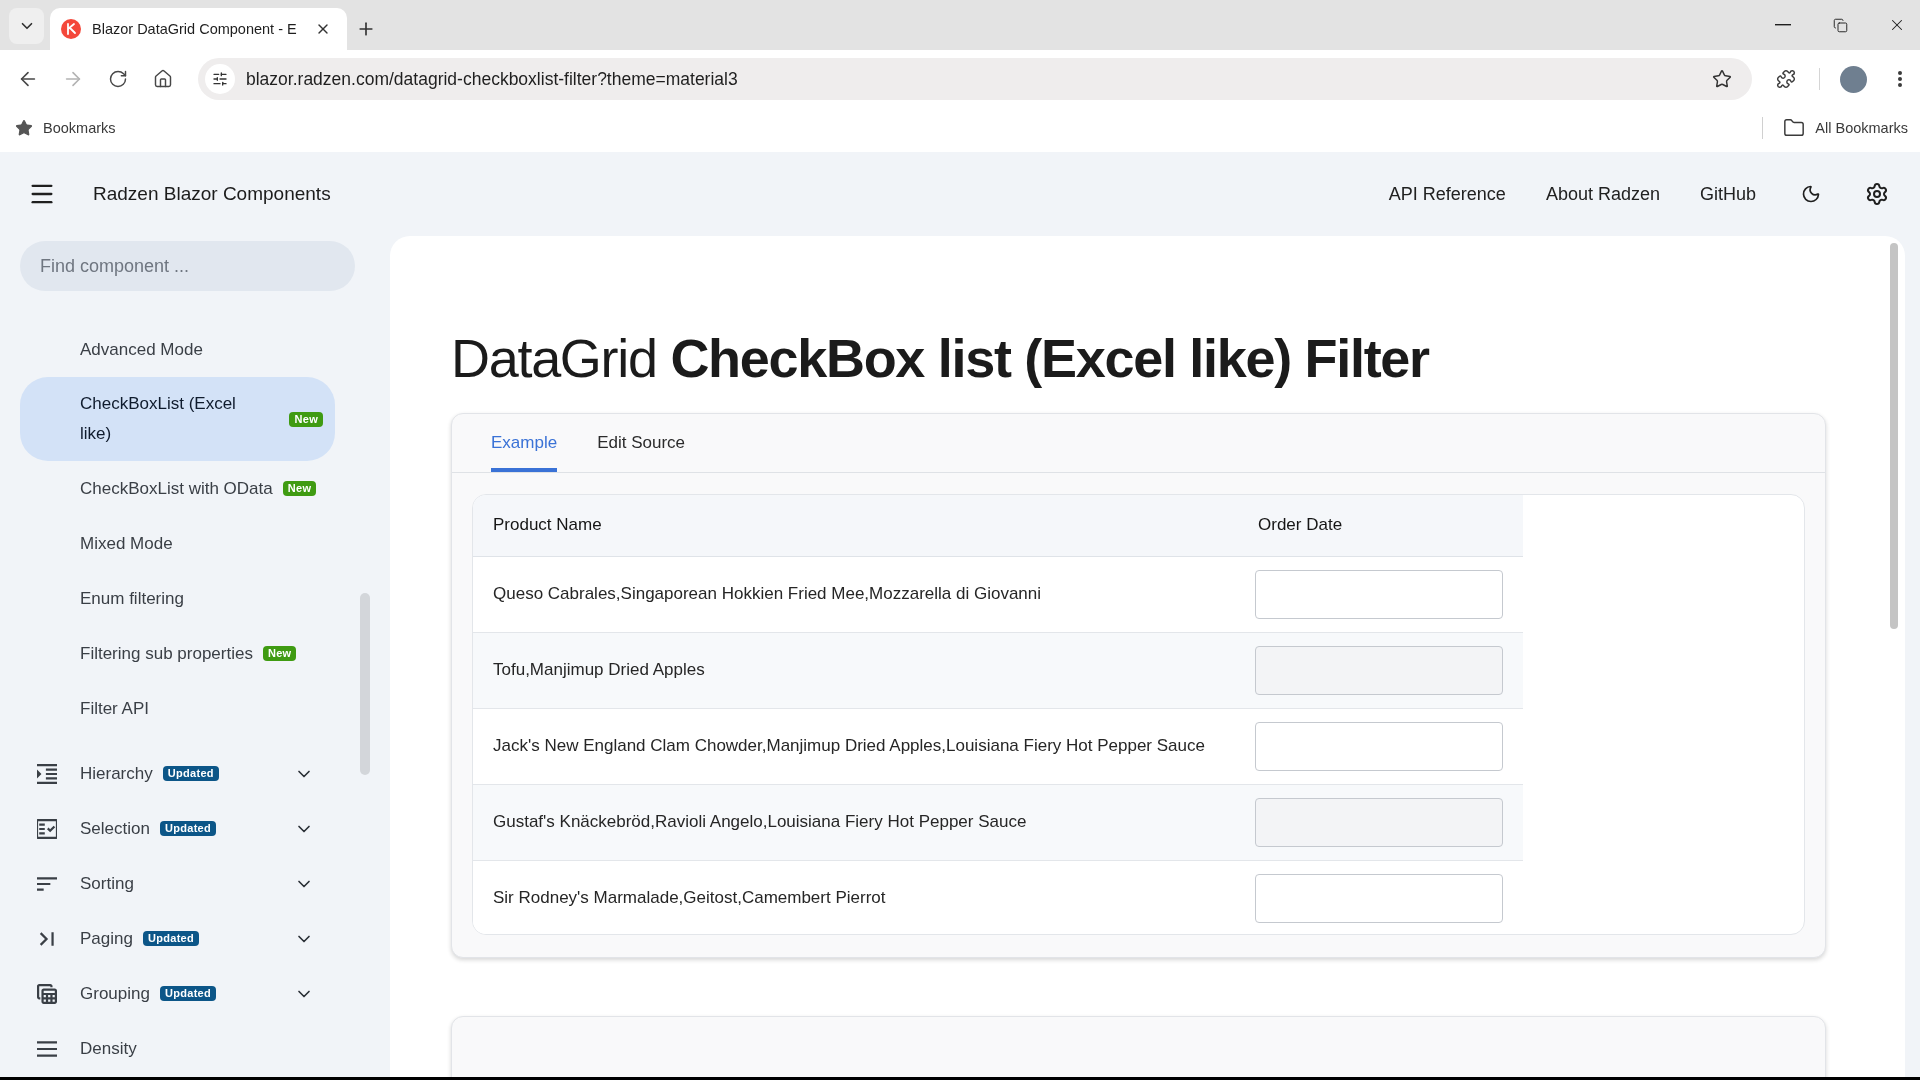 The image size is (1920, 1080). What do you see at coordinates (177, 349) in the screenshot?
I see `sidebar-item: Advanced Mode` at bounding box center [177, 349].